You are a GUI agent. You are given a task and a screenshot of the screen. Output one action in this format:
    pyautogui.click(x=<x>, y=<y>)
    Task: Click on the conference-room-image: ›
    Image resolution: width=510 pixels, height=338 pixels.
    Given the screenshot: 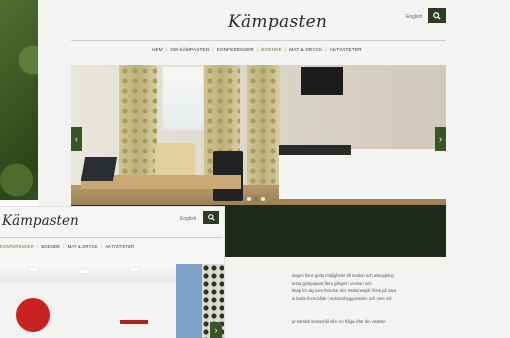 What is the action you would take?
    pyautogui.click(x=112, y=301)
    